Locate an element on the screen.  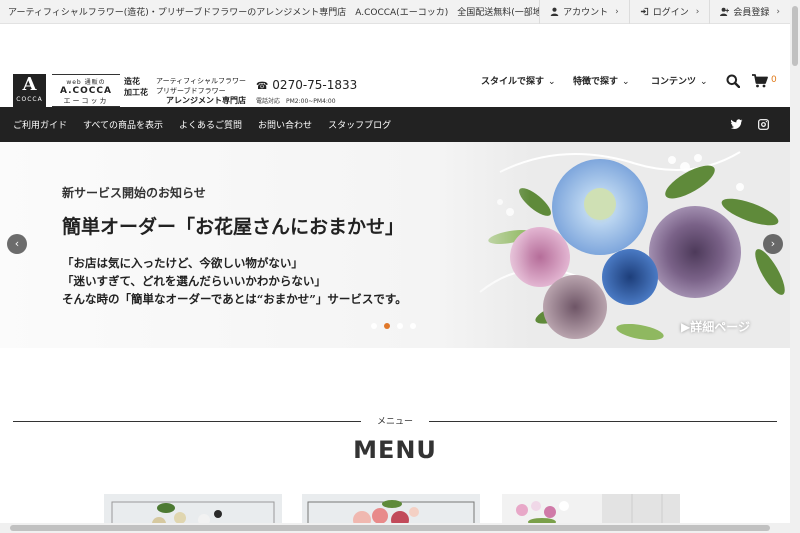
sign-in-icon is located at coordinates (644, 11).